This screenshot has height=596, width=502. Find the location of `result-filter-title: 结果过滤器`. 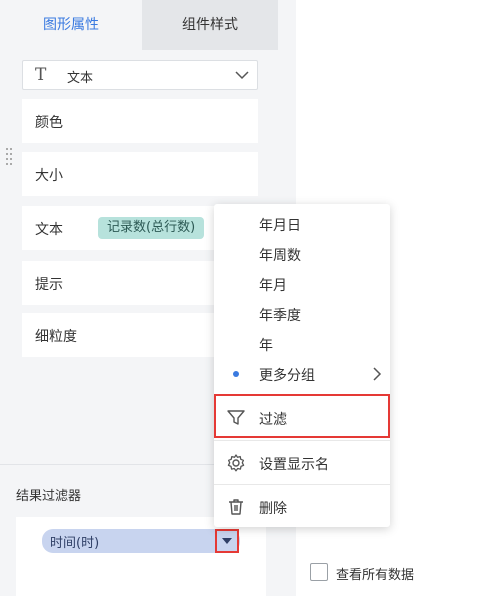

result-filter-title: 结果过滤器 is located at coordinates (49, 496).